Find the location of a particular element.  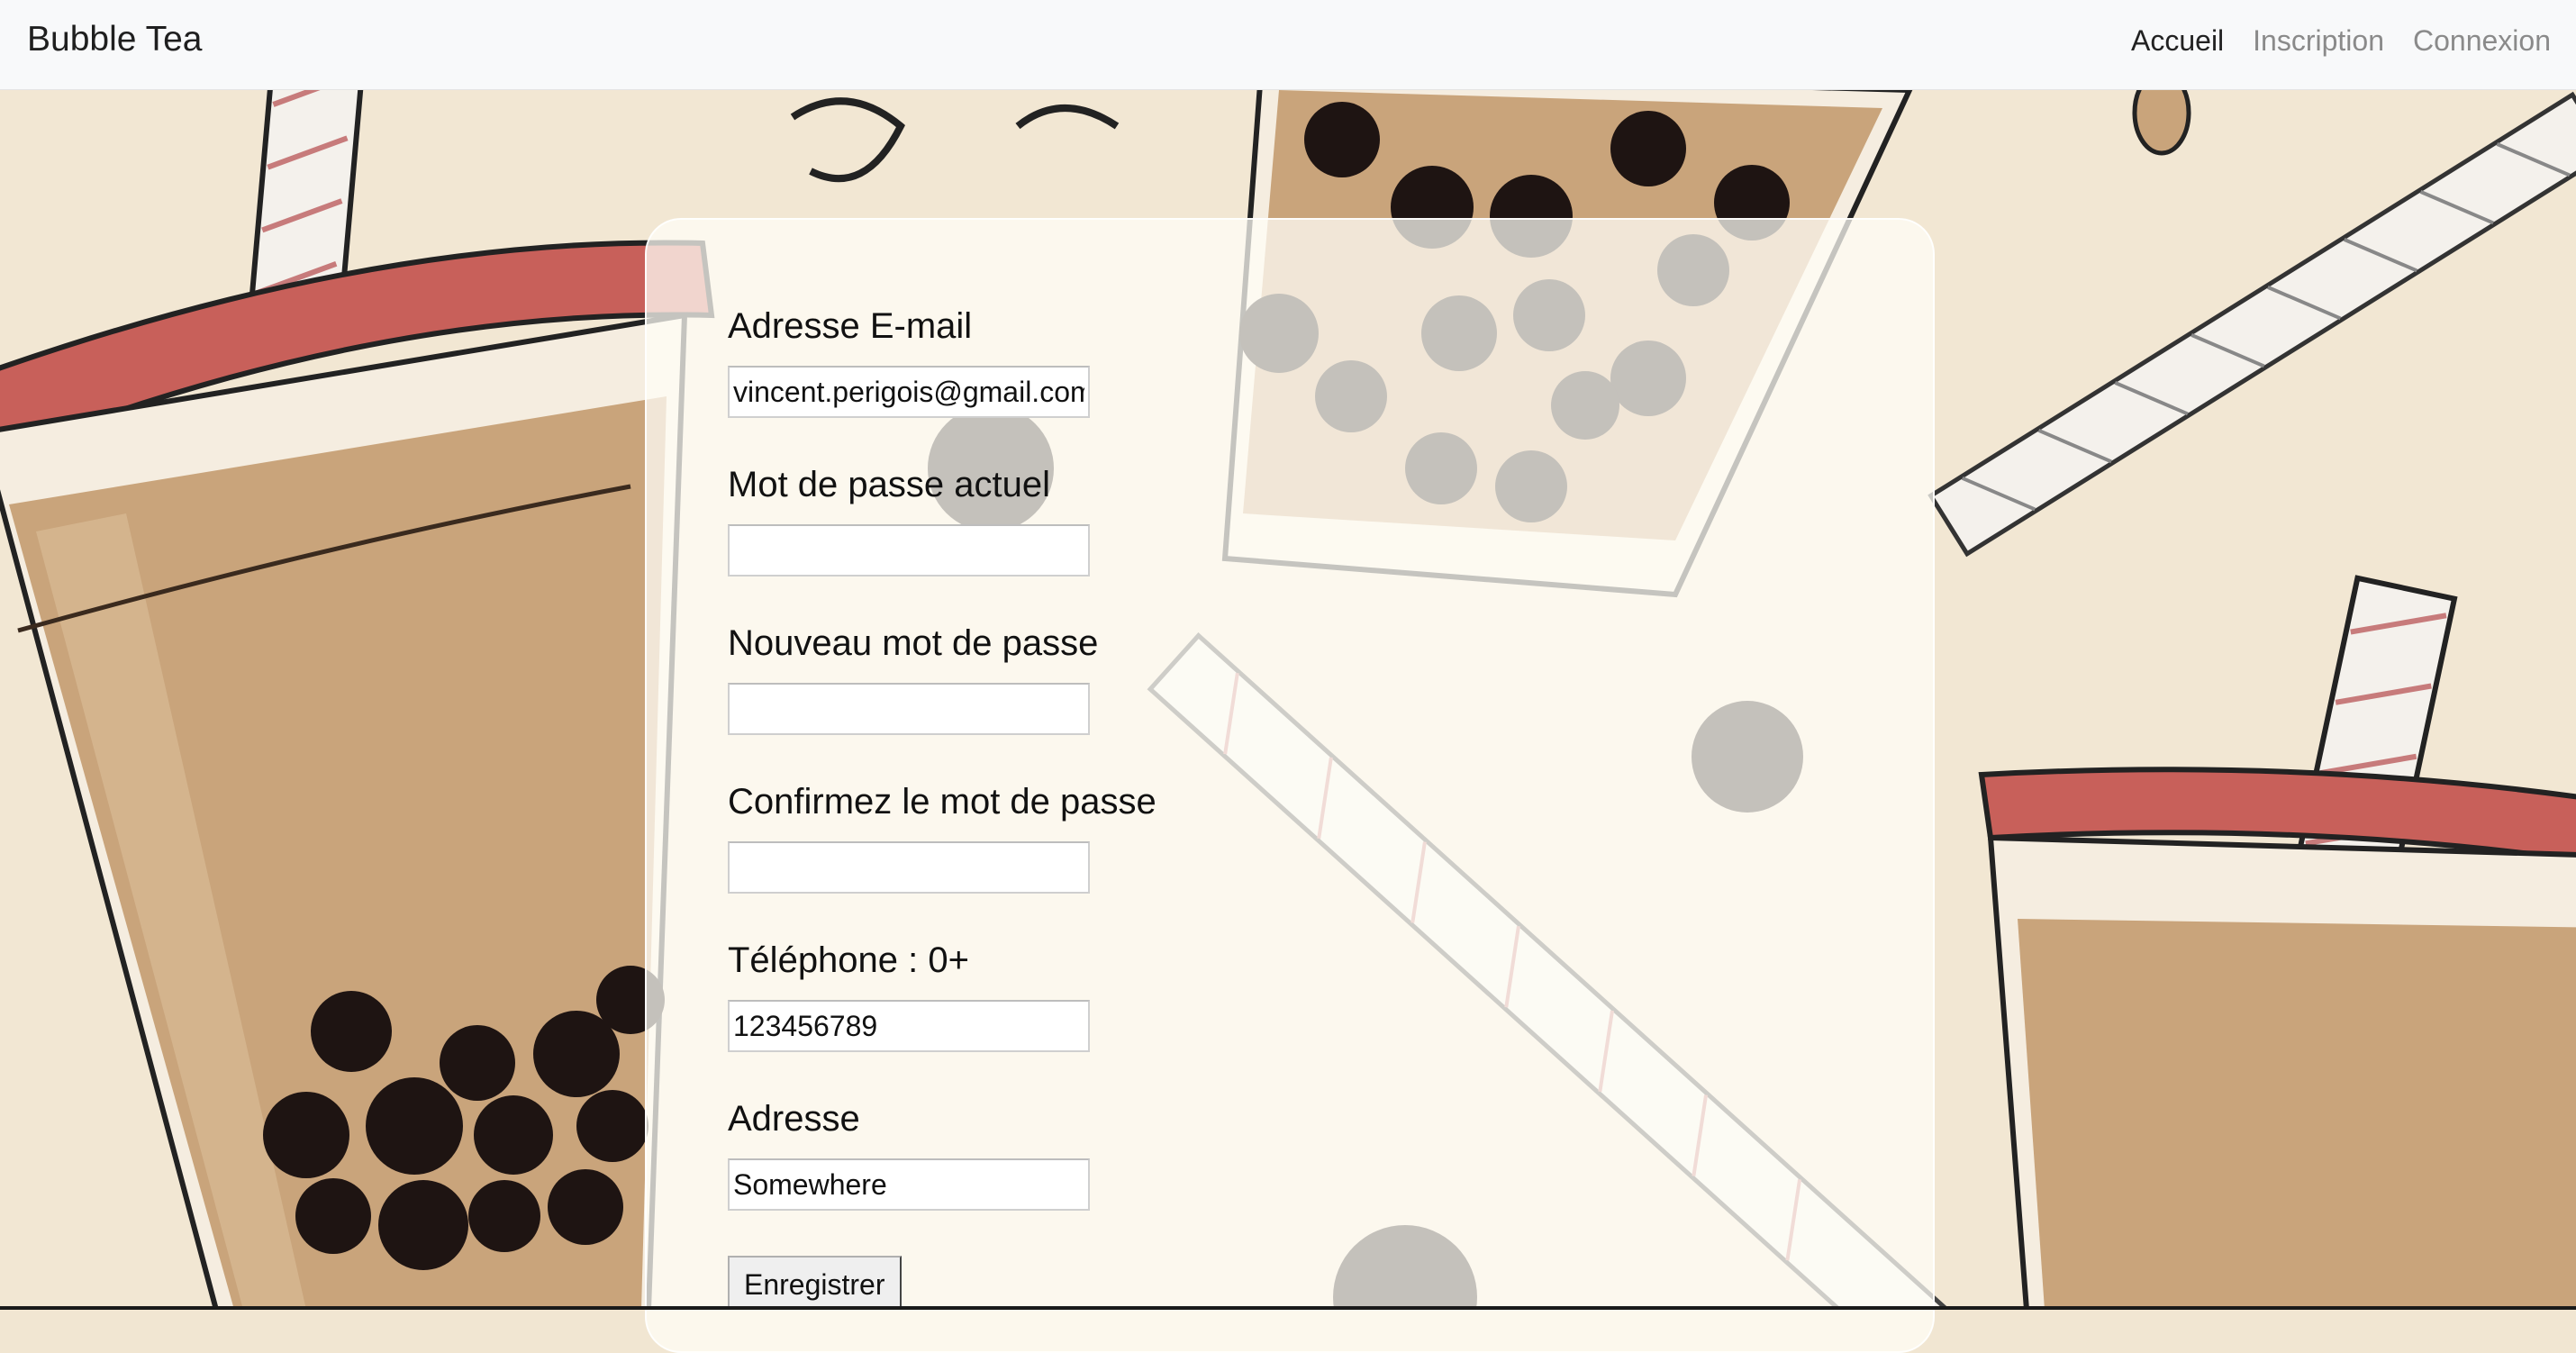

nav-link-accueil: Accueil is located at coordinates (2177, 45).